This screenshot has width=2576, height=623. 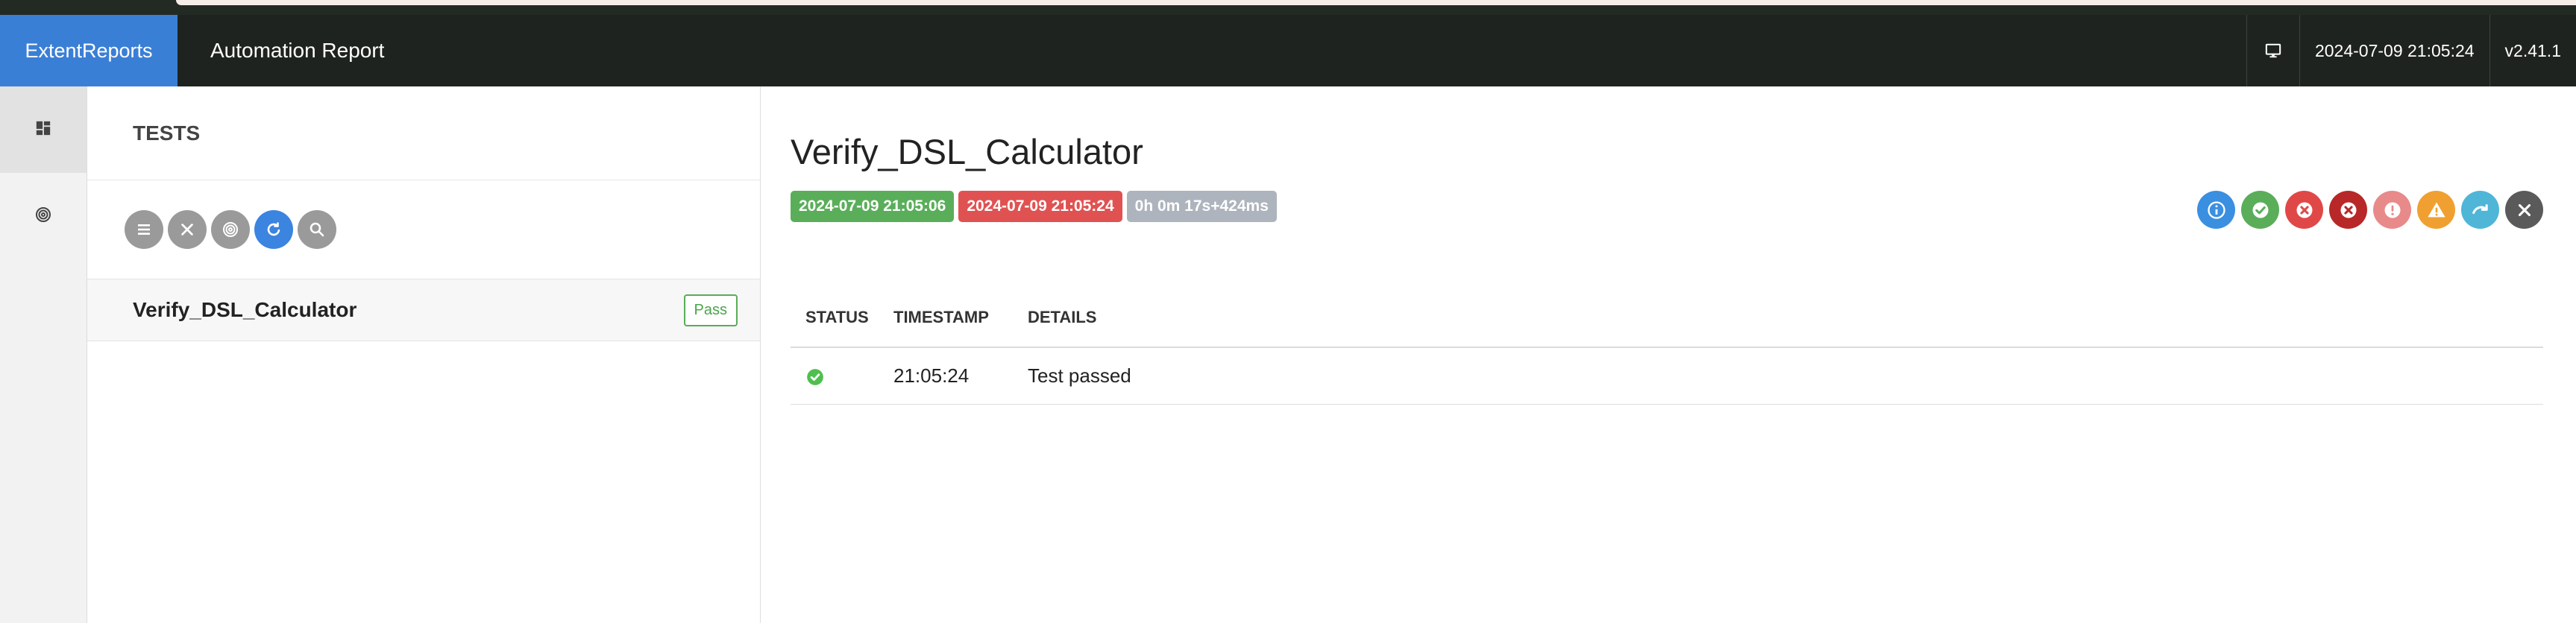 I want to click on report-datetime: 2024-07-09 21:05:24, so click(x=2394, y=50).